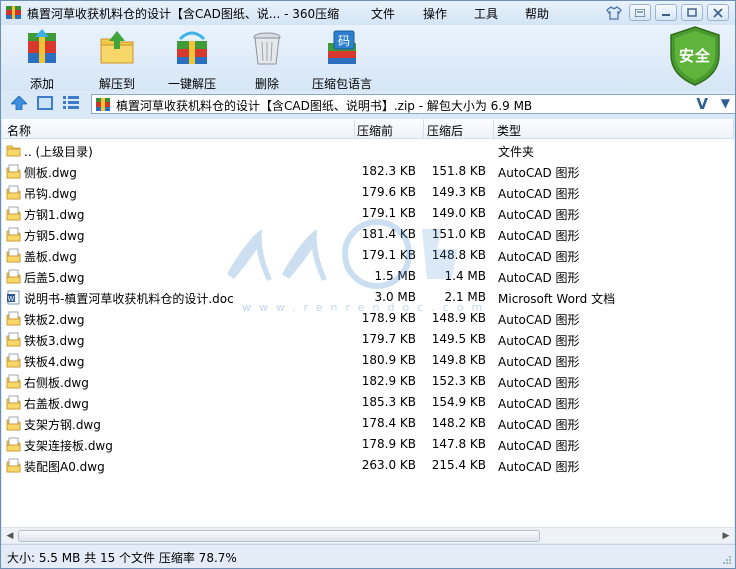 This screenshot has height=569, width=736. What do you see at coordinates (465, 297) in the screenshot?
I see `file-packed-size: 2.1 MB` at bounding box center [465, 297].